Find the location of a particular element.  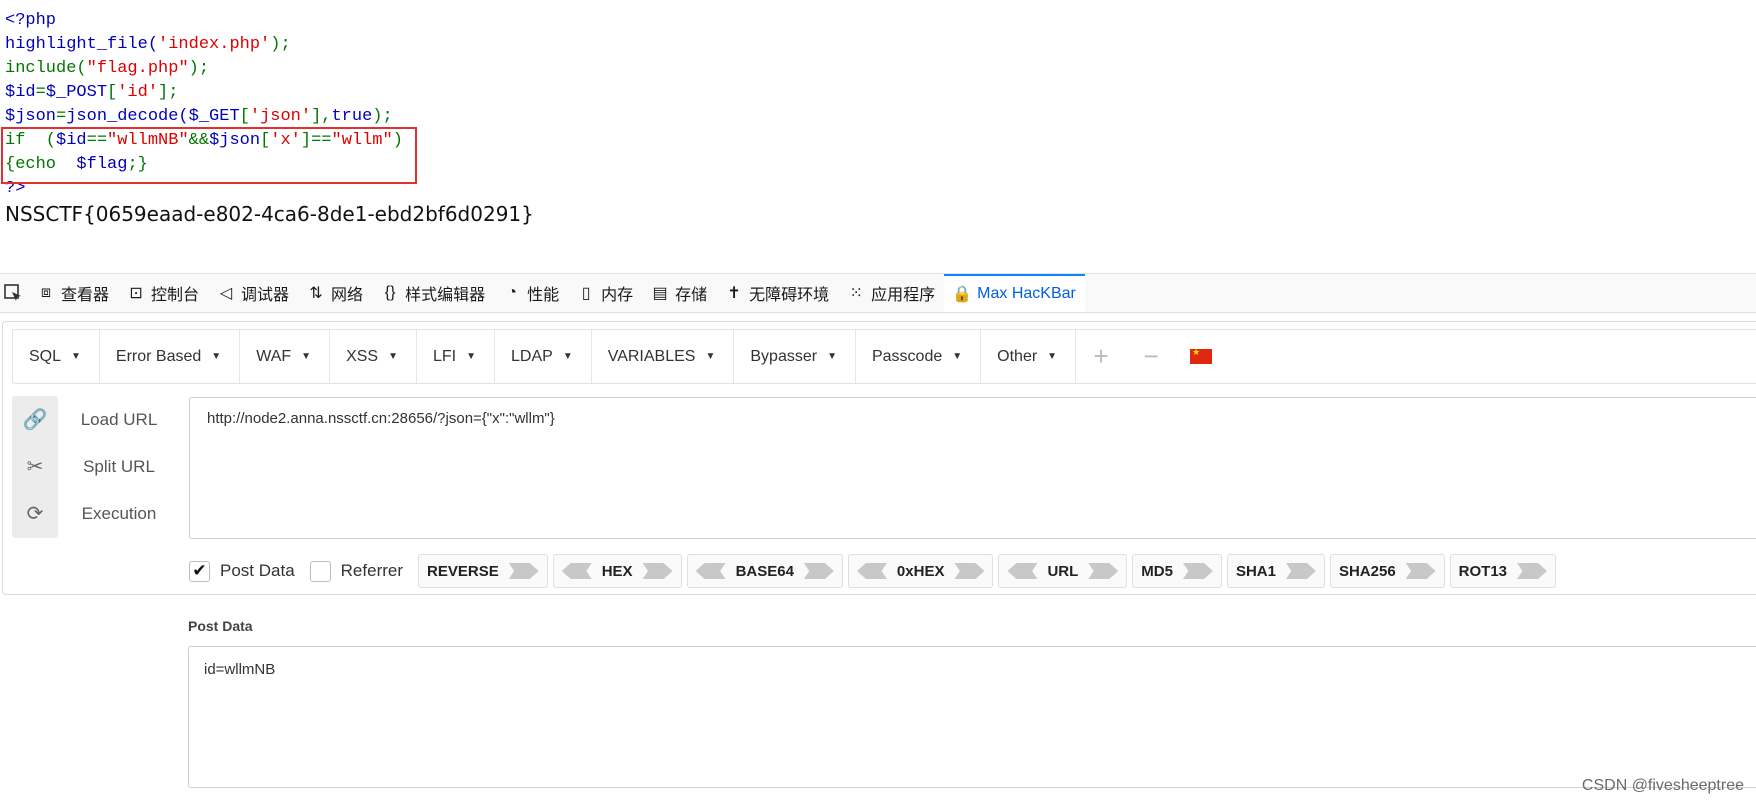

menu-sql: SQL ▼ is located at coordinates (56, 356).